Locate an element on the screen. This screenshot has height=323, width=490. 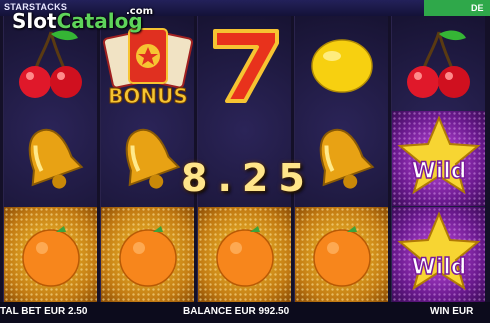
symbol-bell is located at coordinates (50, 158).